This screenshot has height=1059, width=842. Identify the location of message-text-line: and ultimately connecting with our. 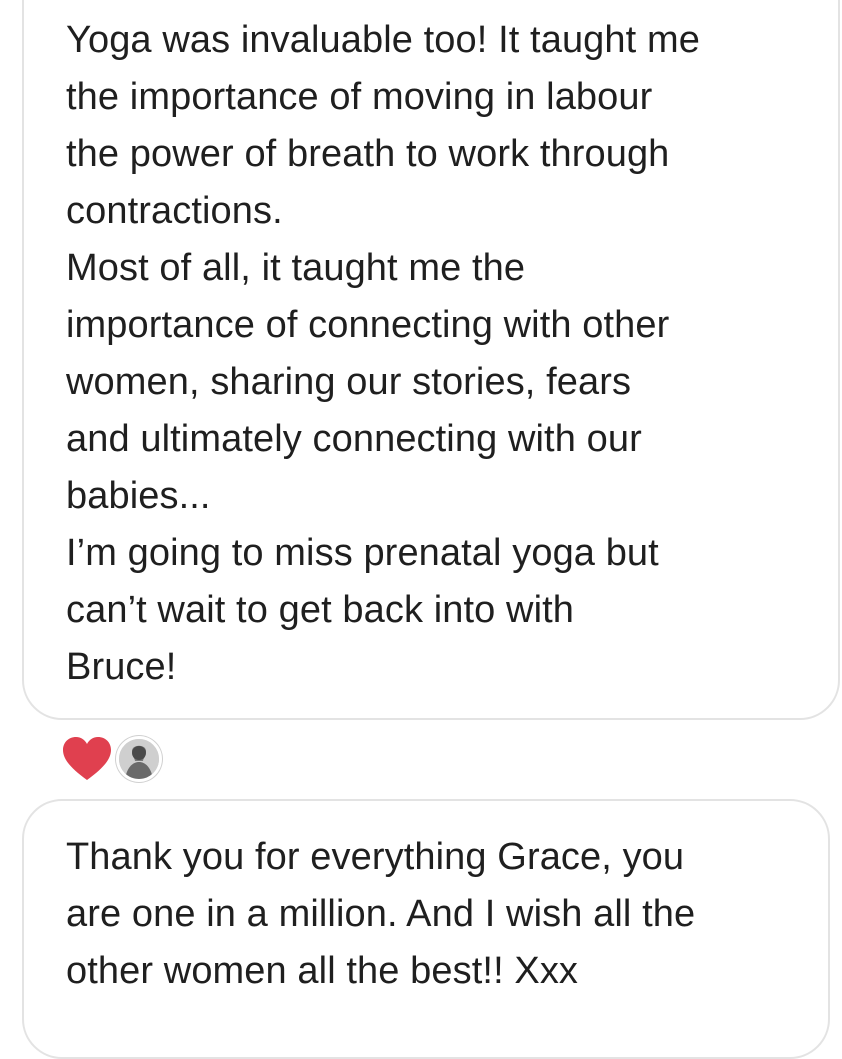
(354, 439).